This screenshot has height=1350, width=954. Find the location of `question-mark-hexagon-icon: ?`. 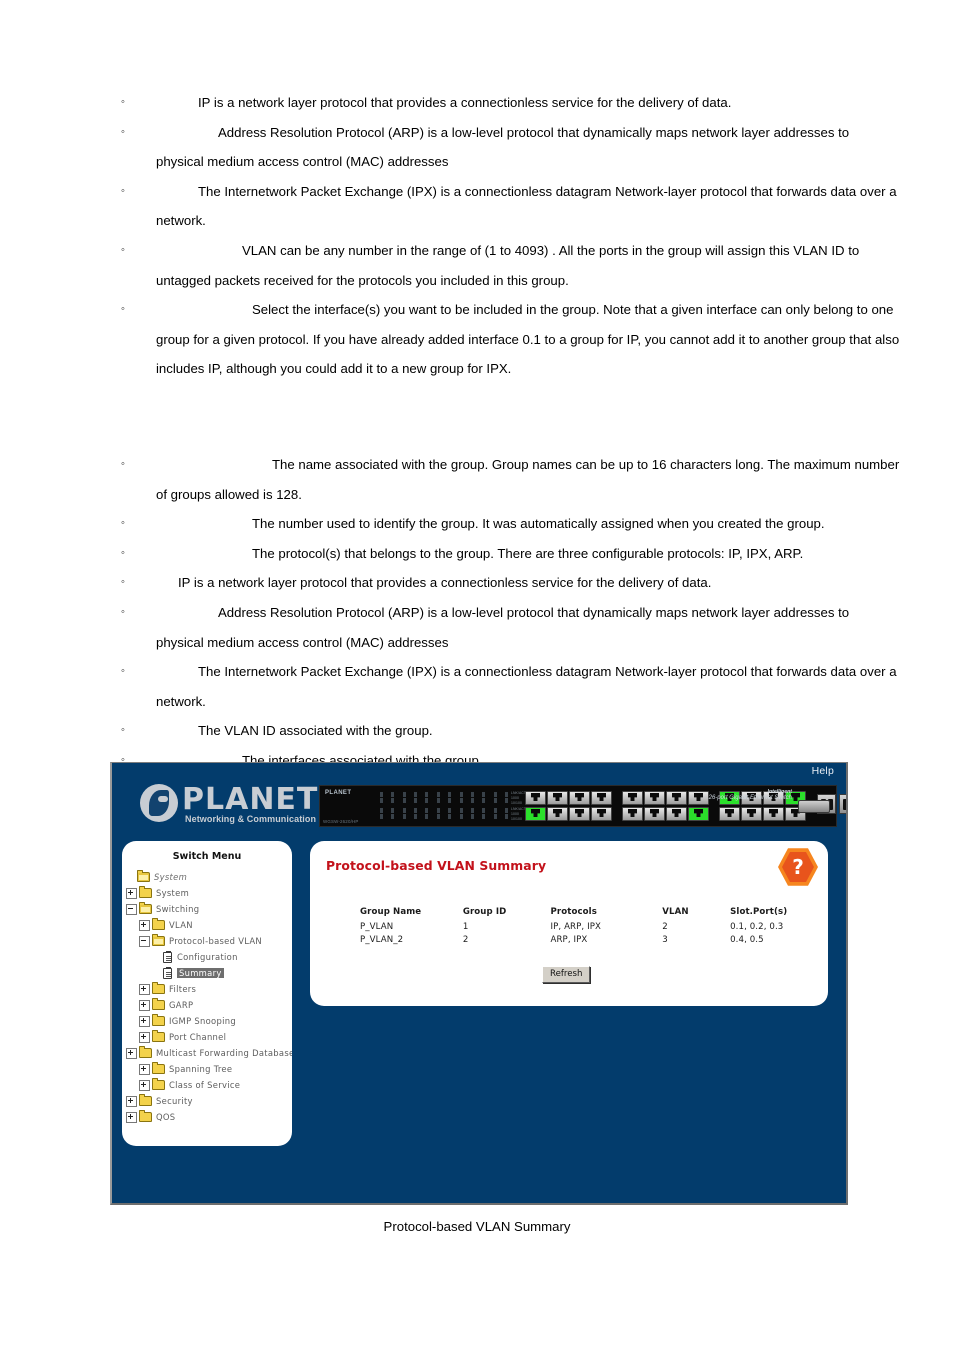

question-mark-hexagon-icon: ? is located at coordinates (798, 867).